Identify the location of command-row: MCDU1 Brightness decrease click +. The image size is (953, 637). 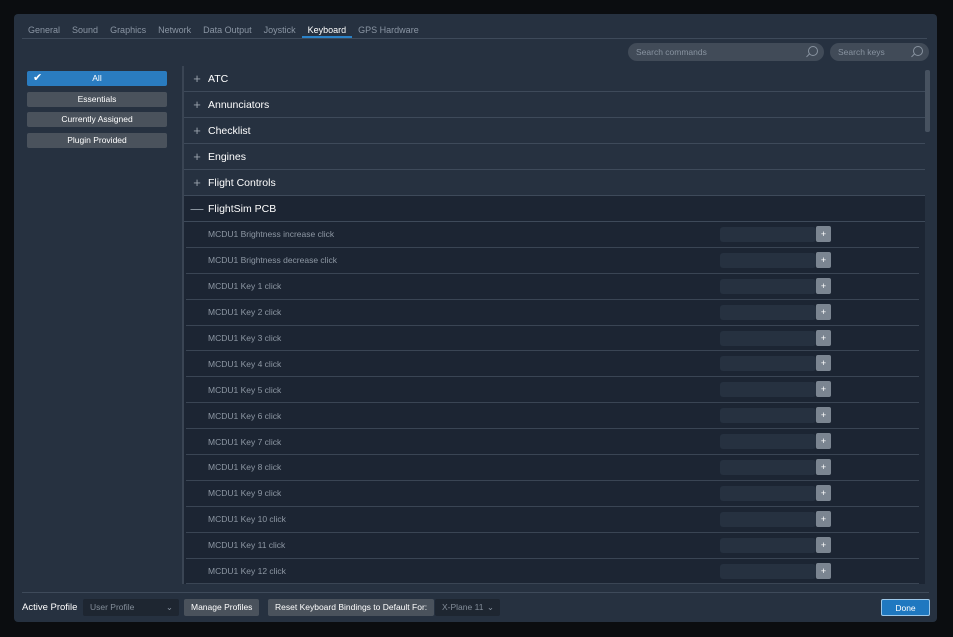
(552, 261).